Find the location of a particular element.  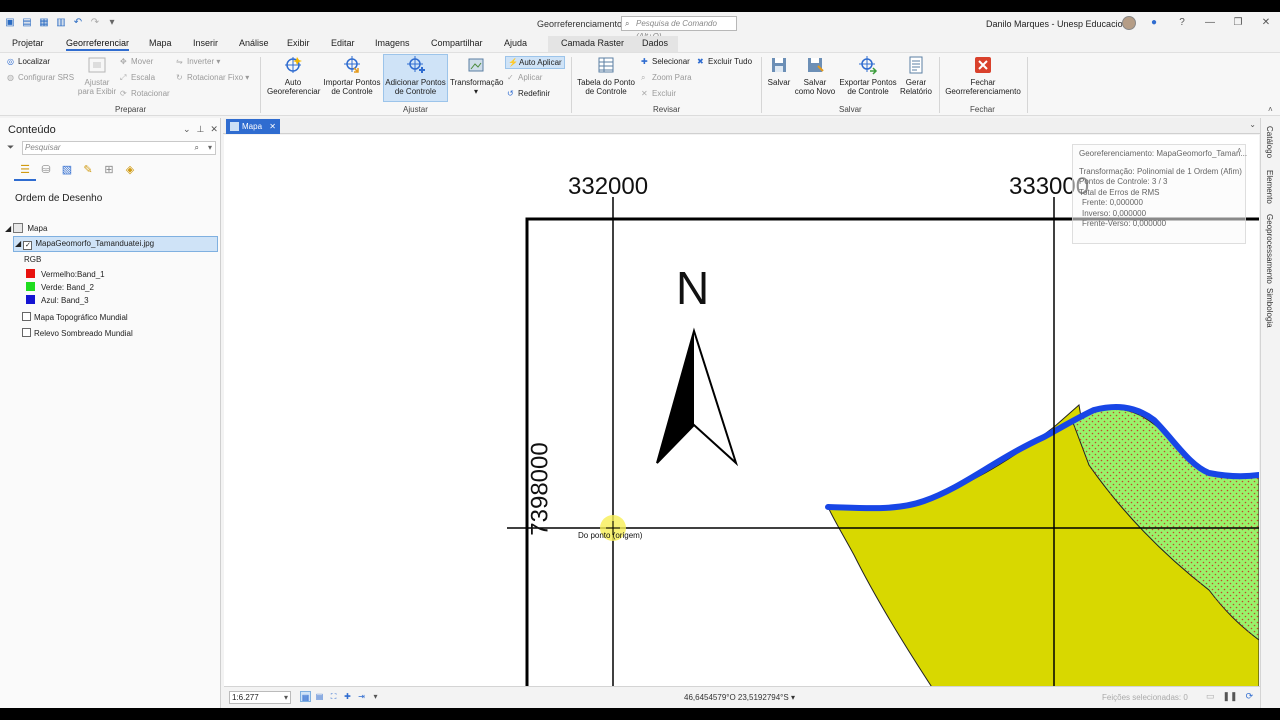

collapse-ribbon-icon: ˄ is located at coordinates (1270, 109).